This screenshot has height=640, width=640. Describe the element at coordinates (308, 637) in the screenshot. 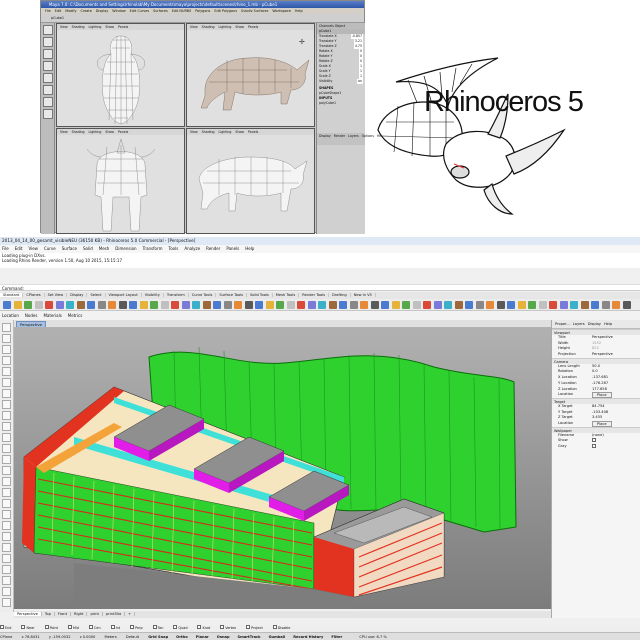

I see `status-toggle: Record History` at that location.